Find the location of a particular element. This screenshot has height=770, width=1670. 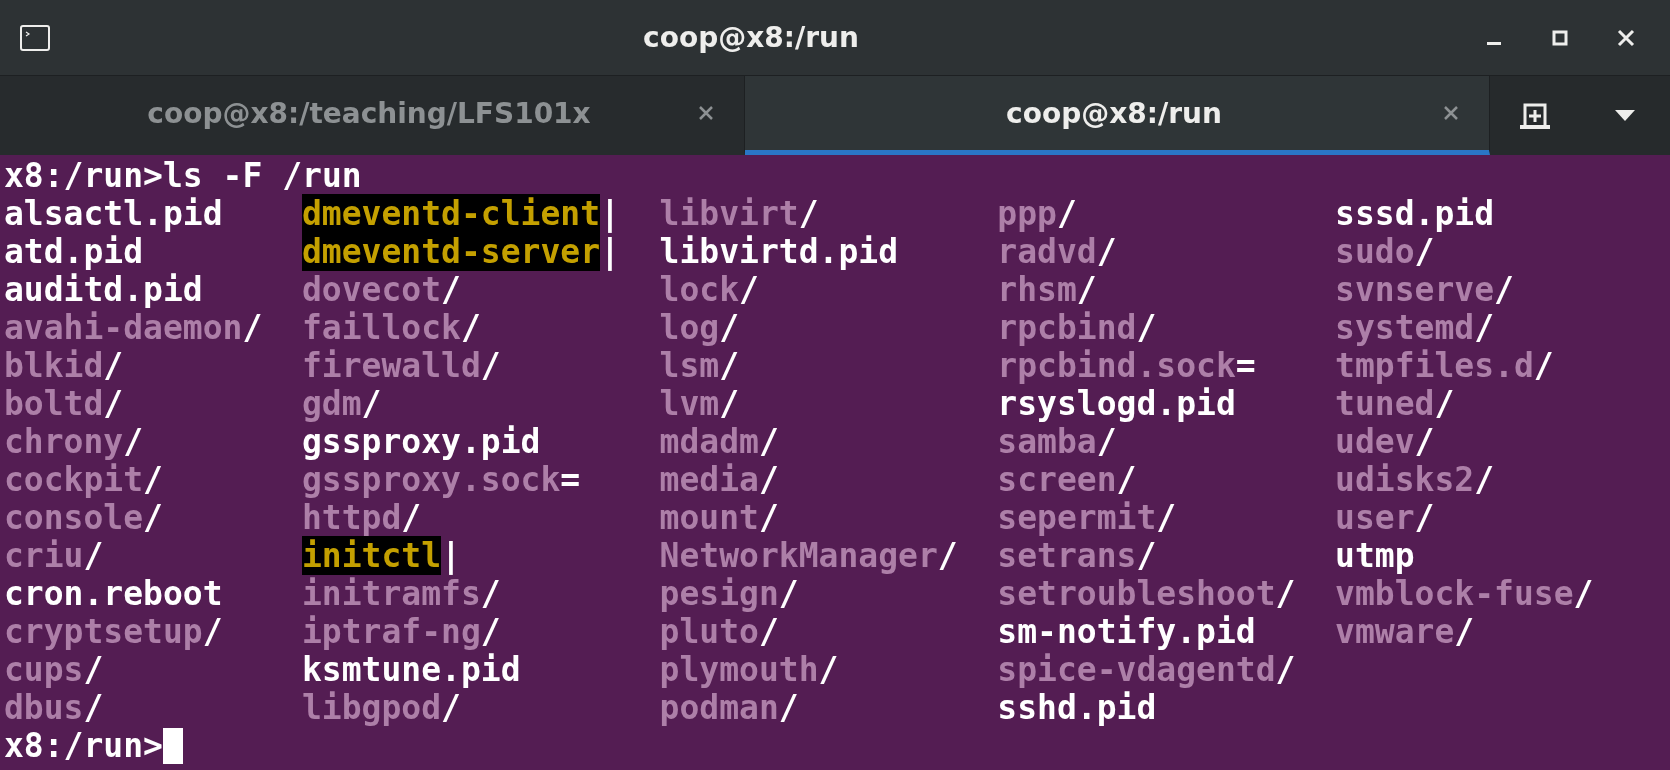

directory-entry: iptraf-ng/ is located at coordinates (401, 632).